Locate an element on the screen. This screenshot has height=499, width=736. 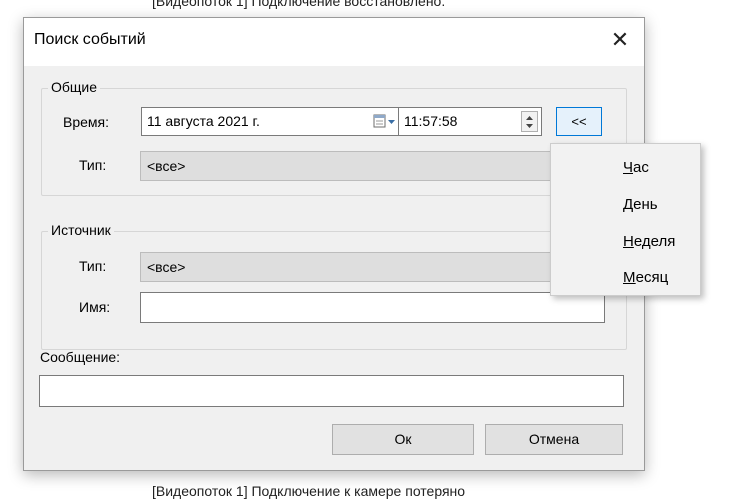
source-group-legend: Источник is located at coordinates (81, 230).